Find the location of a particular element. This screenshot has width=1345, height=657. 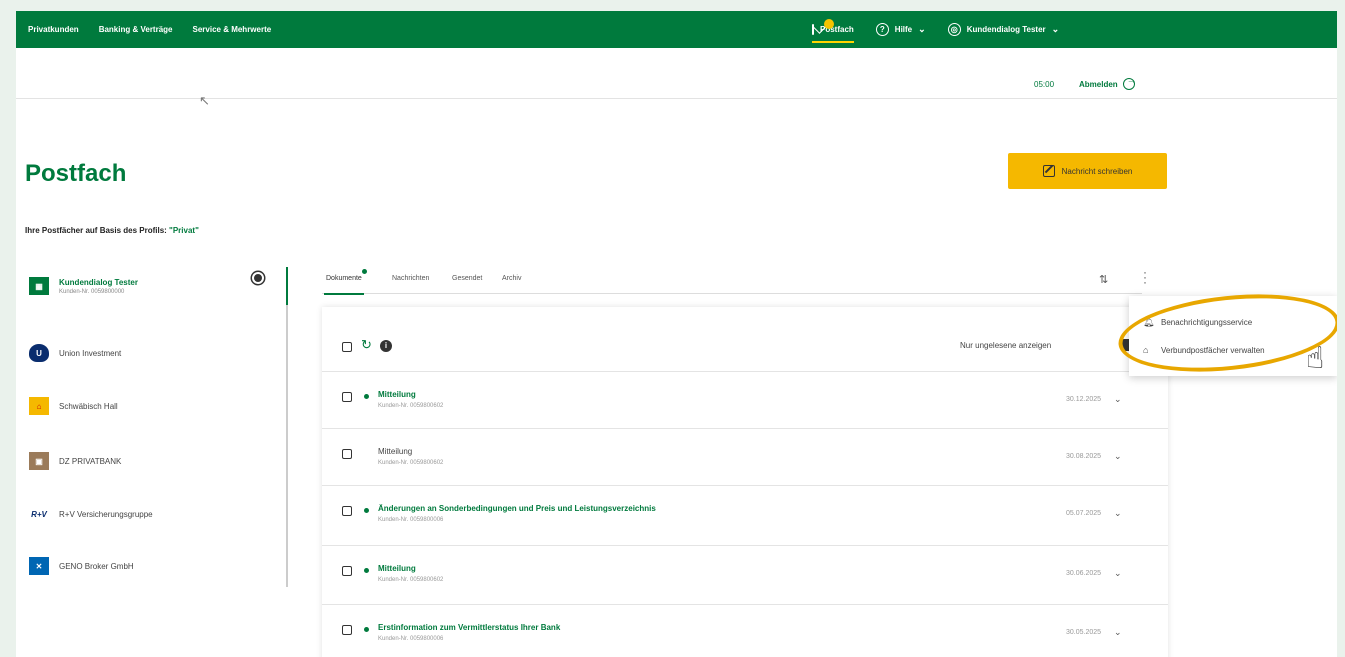

sidebar-item-schwaebisch-hall: ⌂ Schwäbisch Hall is located at coordinates (155, 406).